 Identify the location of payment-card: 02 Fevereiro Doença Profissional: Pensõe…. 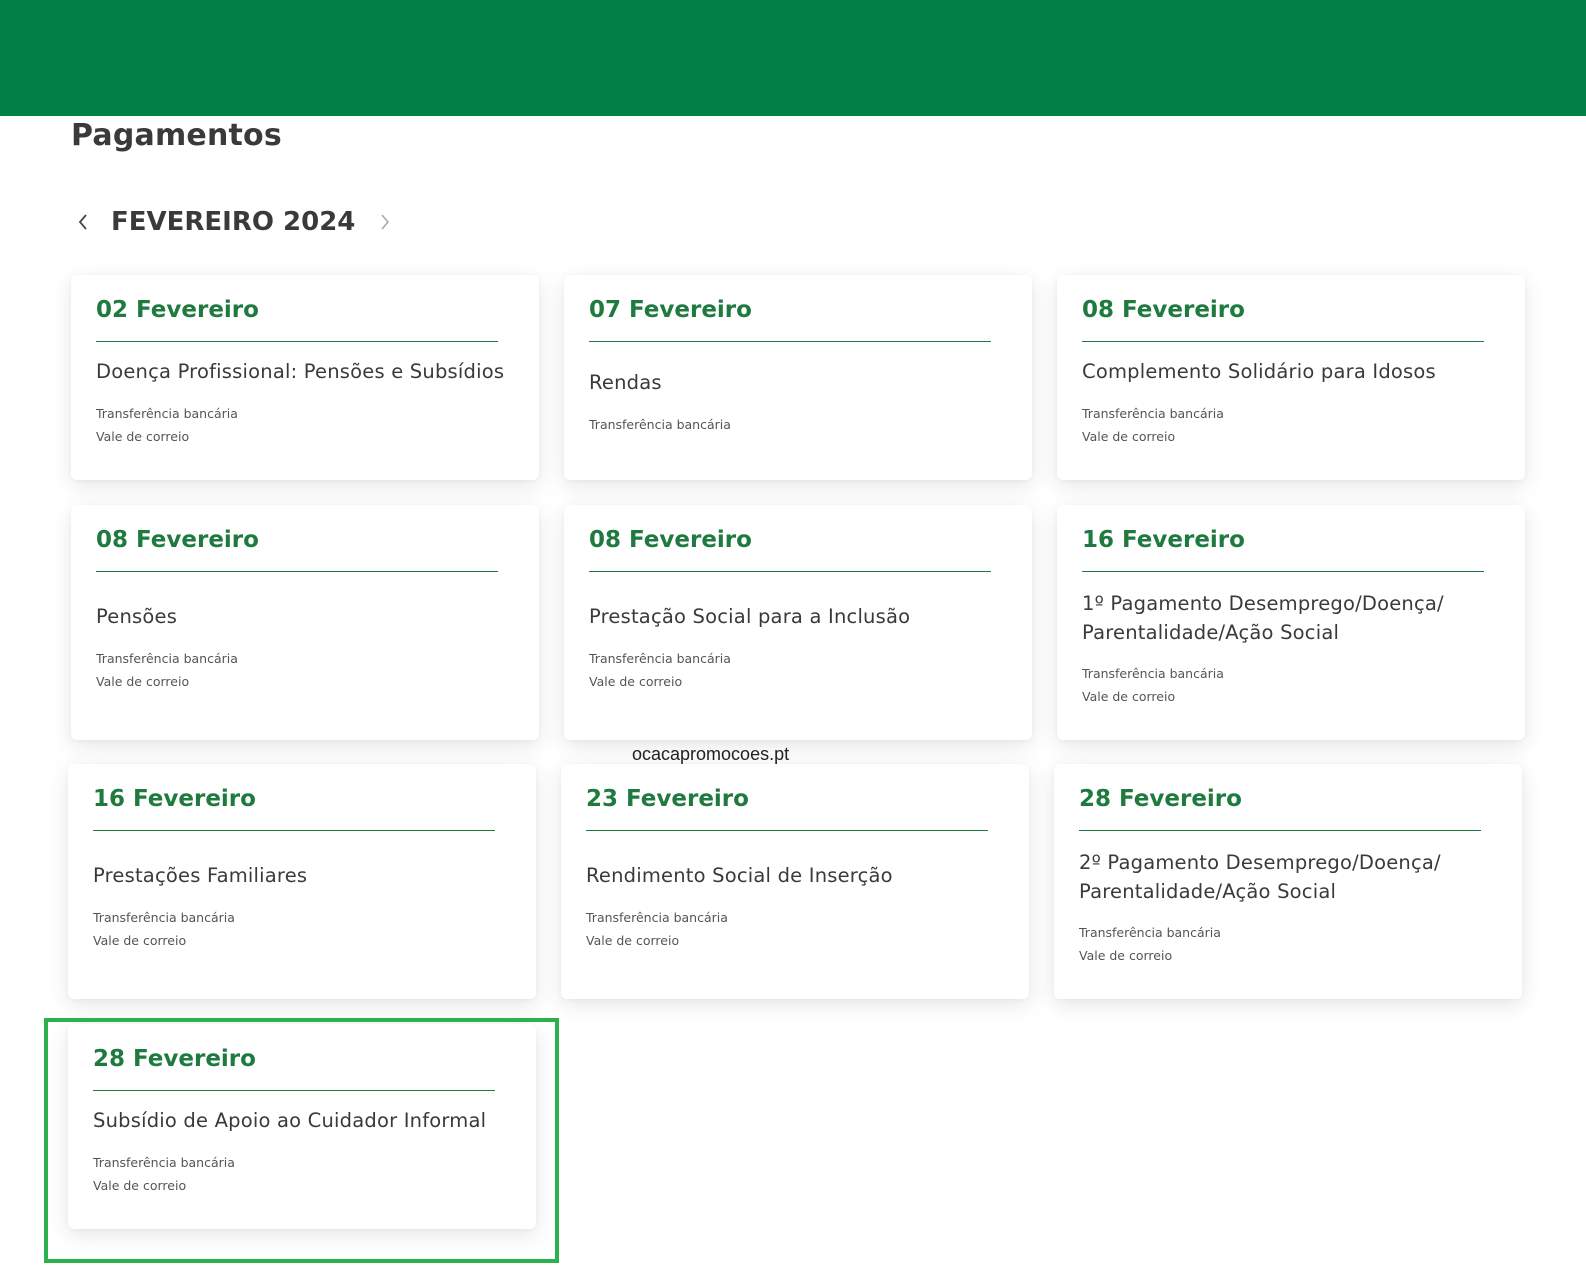
(305, 377).